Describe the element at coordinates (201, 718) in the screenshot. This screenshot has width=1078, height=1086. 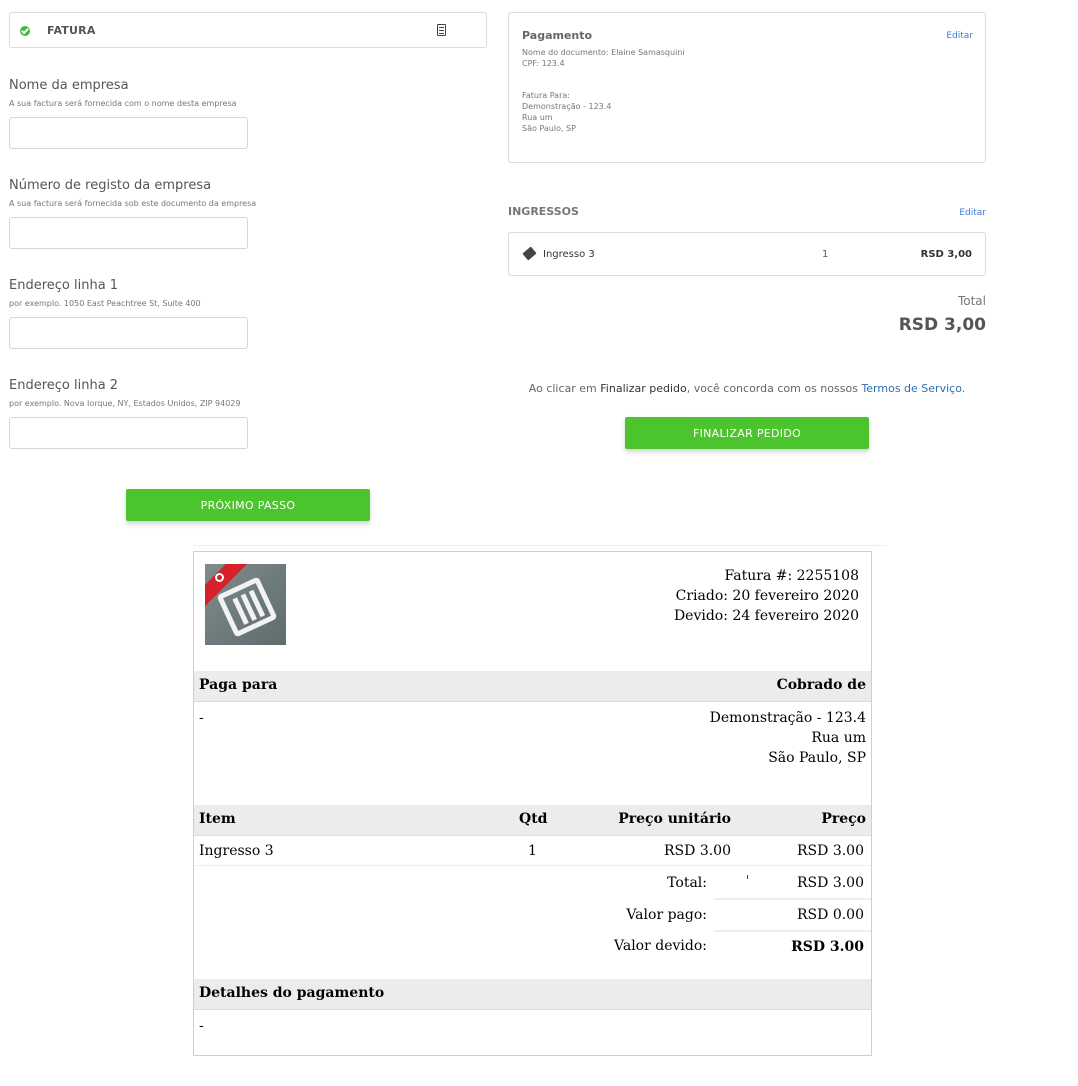
I see `pay-to-value: -` at that location.